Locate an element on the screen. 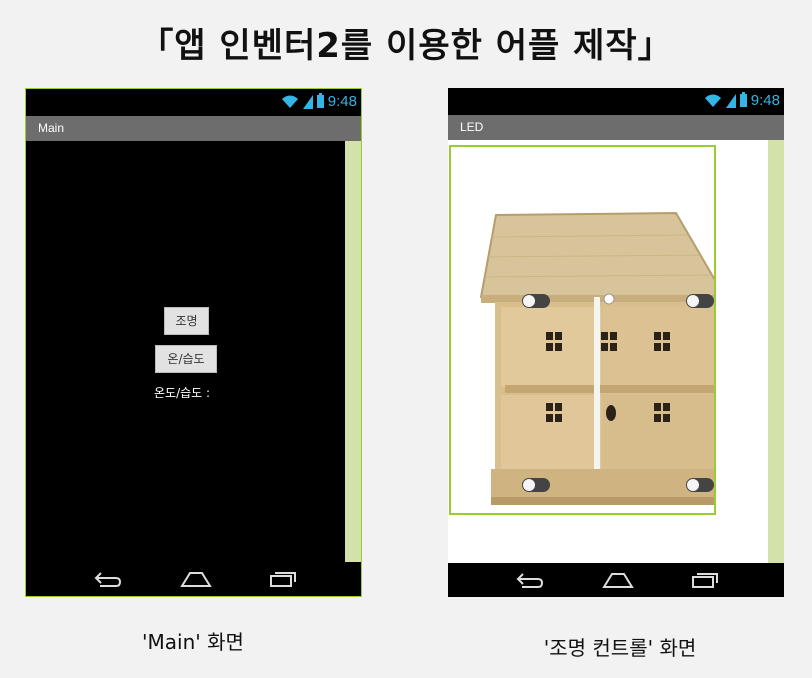 This screenshot has width=812, height=678. slide-title: 「앱 인벤터2를 이용한 어플 제작」 is located at coordinates (406, 46).